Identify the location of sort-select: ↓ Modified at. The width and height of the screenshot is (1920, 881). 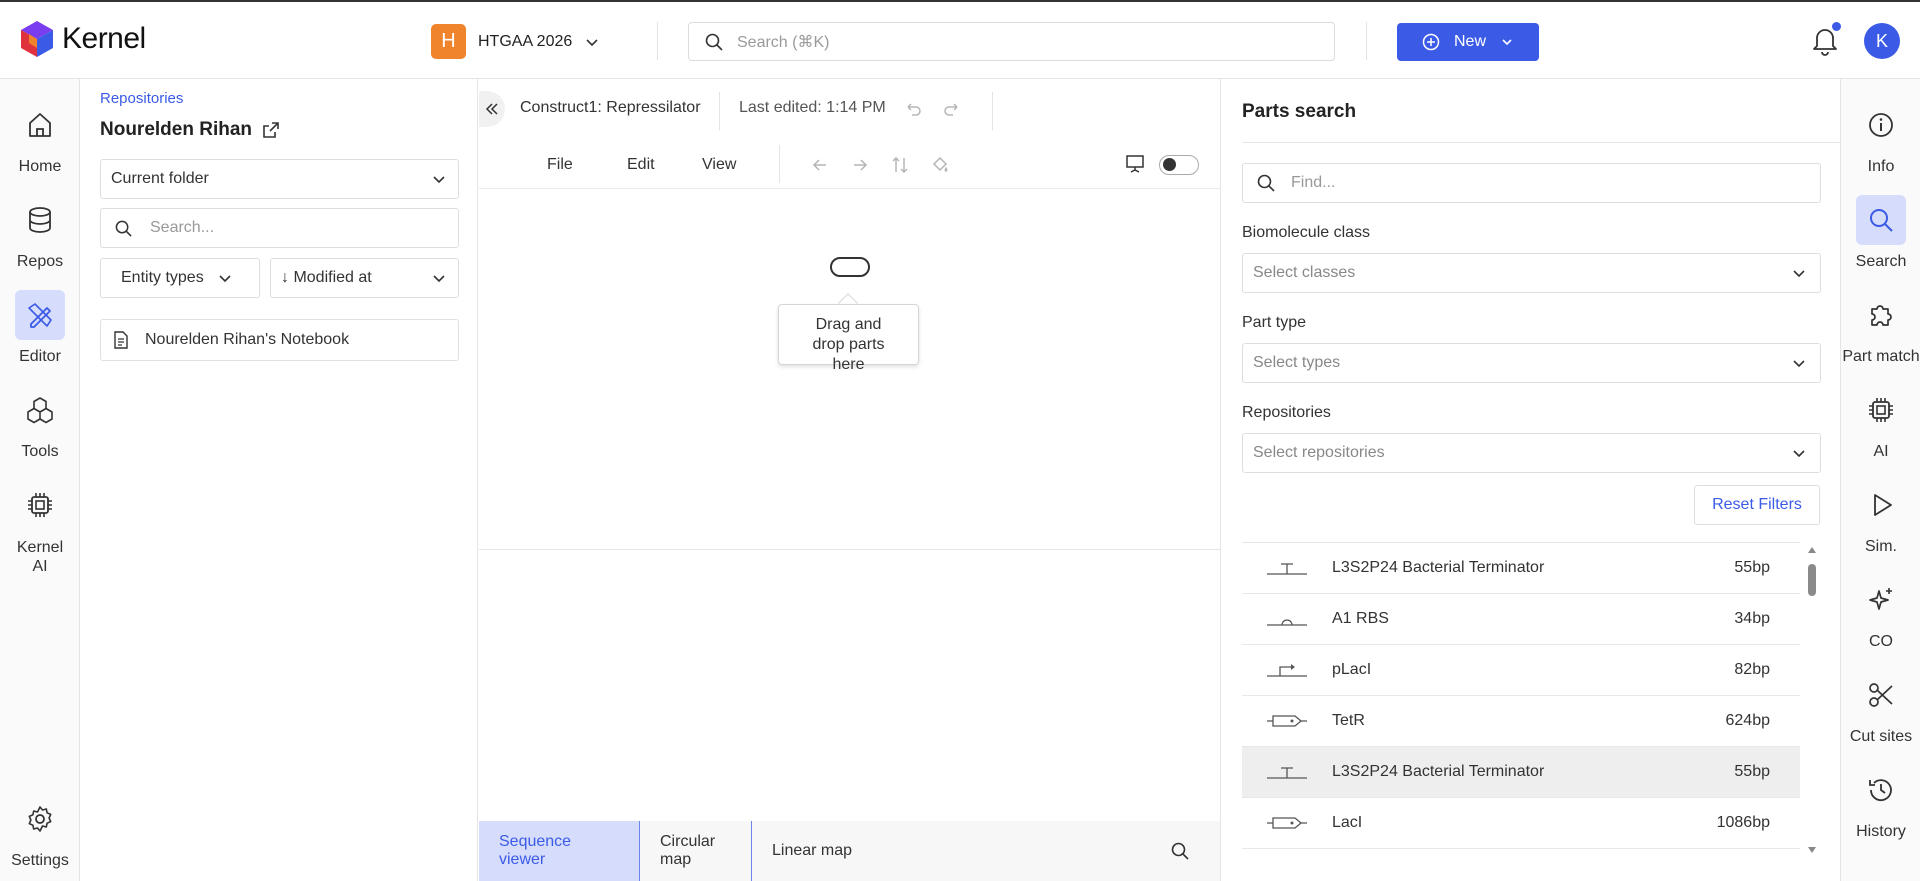
(364, 278).